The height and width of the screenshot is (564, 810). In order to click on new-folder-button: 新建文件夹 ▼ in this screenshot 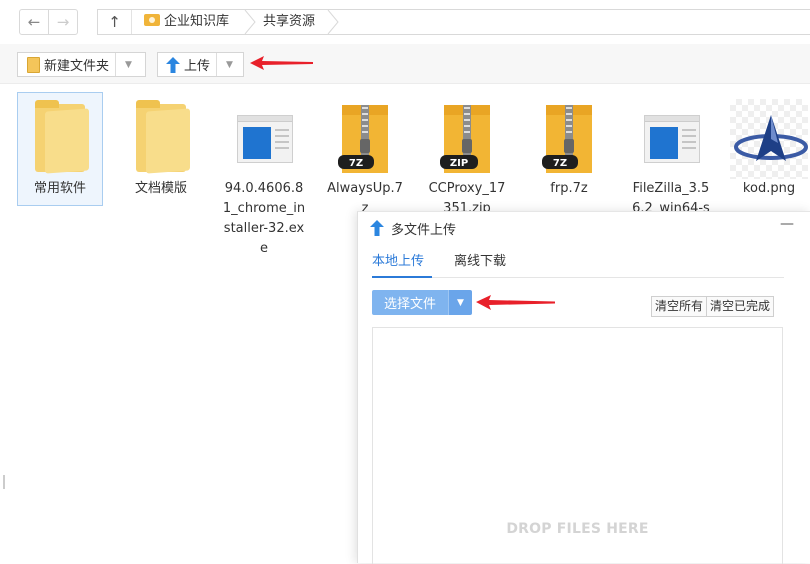, I will do `click(81, 64)`.